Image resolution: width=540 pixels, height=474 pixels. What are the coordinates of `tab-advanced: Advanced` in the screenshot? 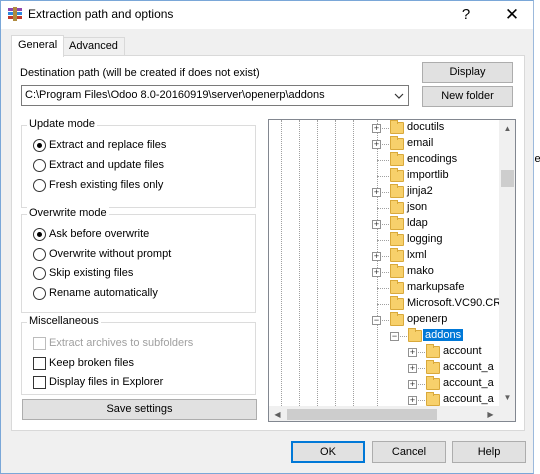 It's located at (93, 46).